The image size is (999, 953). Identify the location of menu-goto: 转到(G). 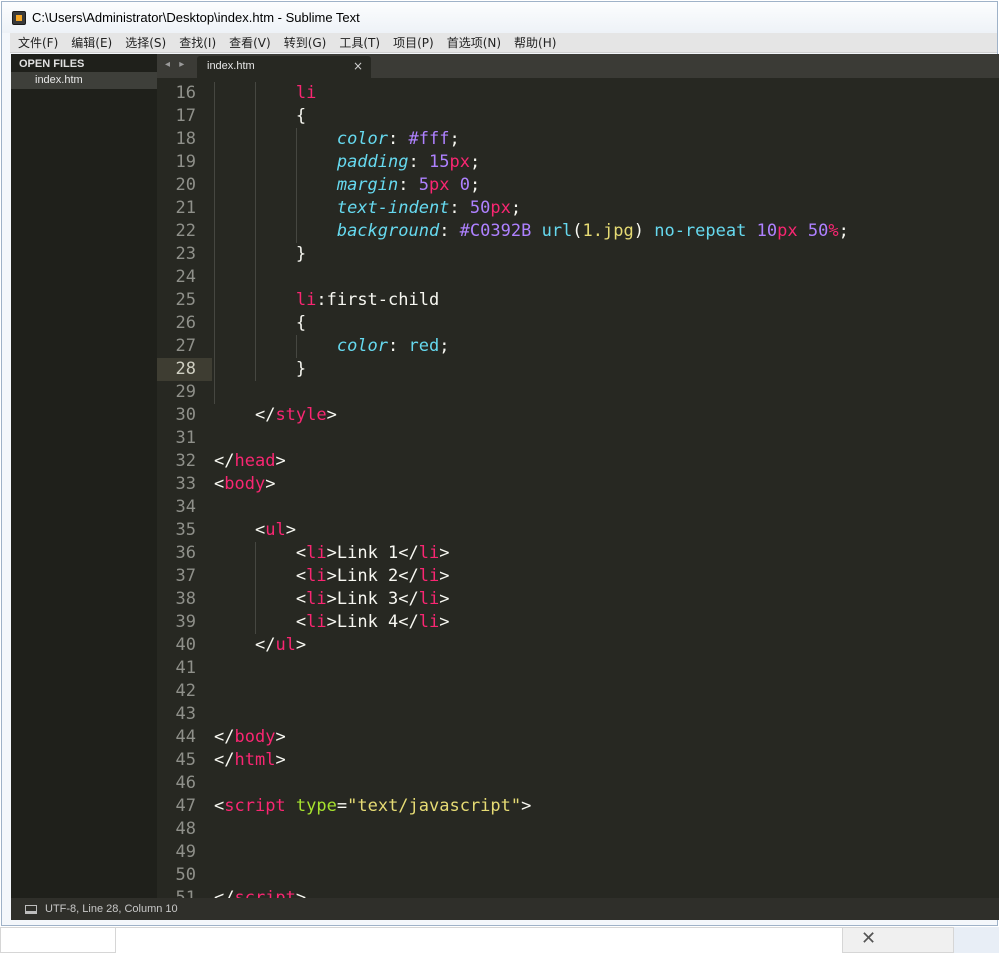
(305, 42).